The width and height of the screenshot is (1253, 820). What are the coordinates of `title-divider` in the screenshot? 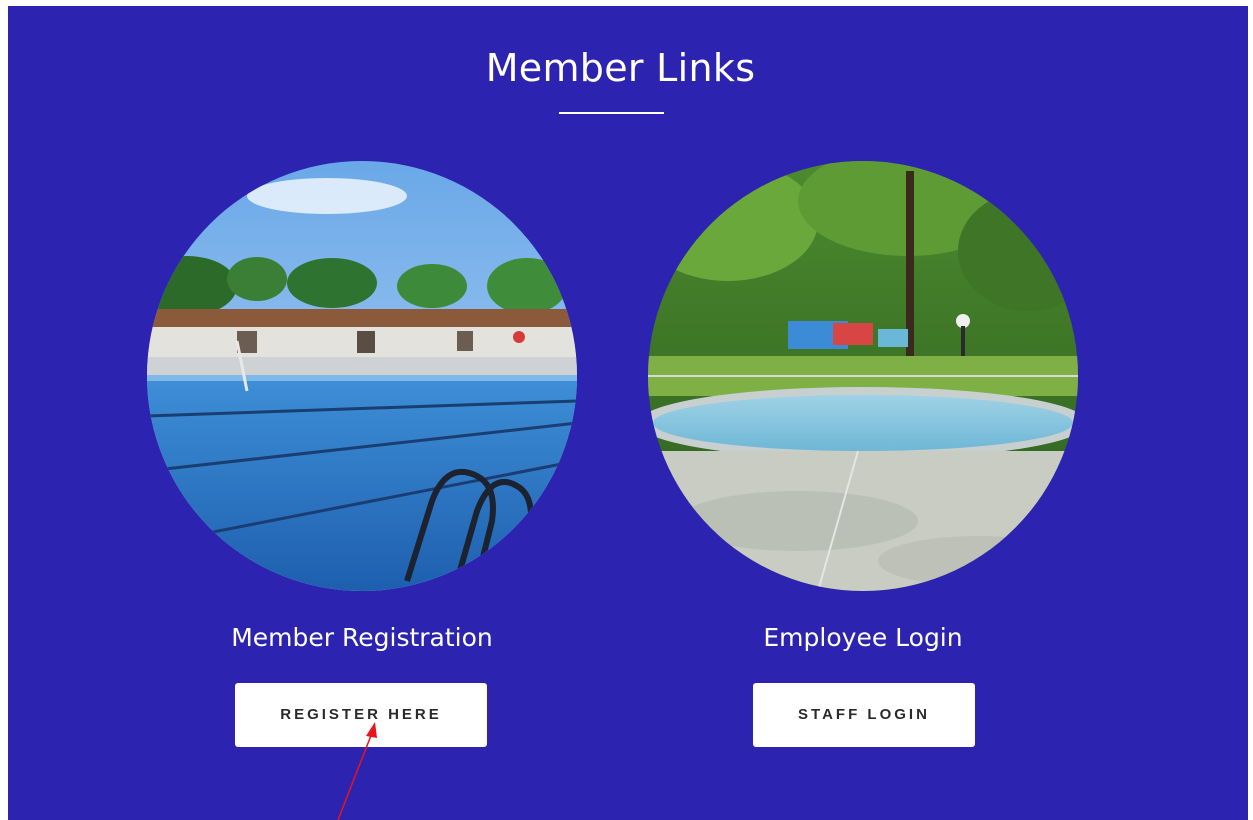 It's located at (611, 113).